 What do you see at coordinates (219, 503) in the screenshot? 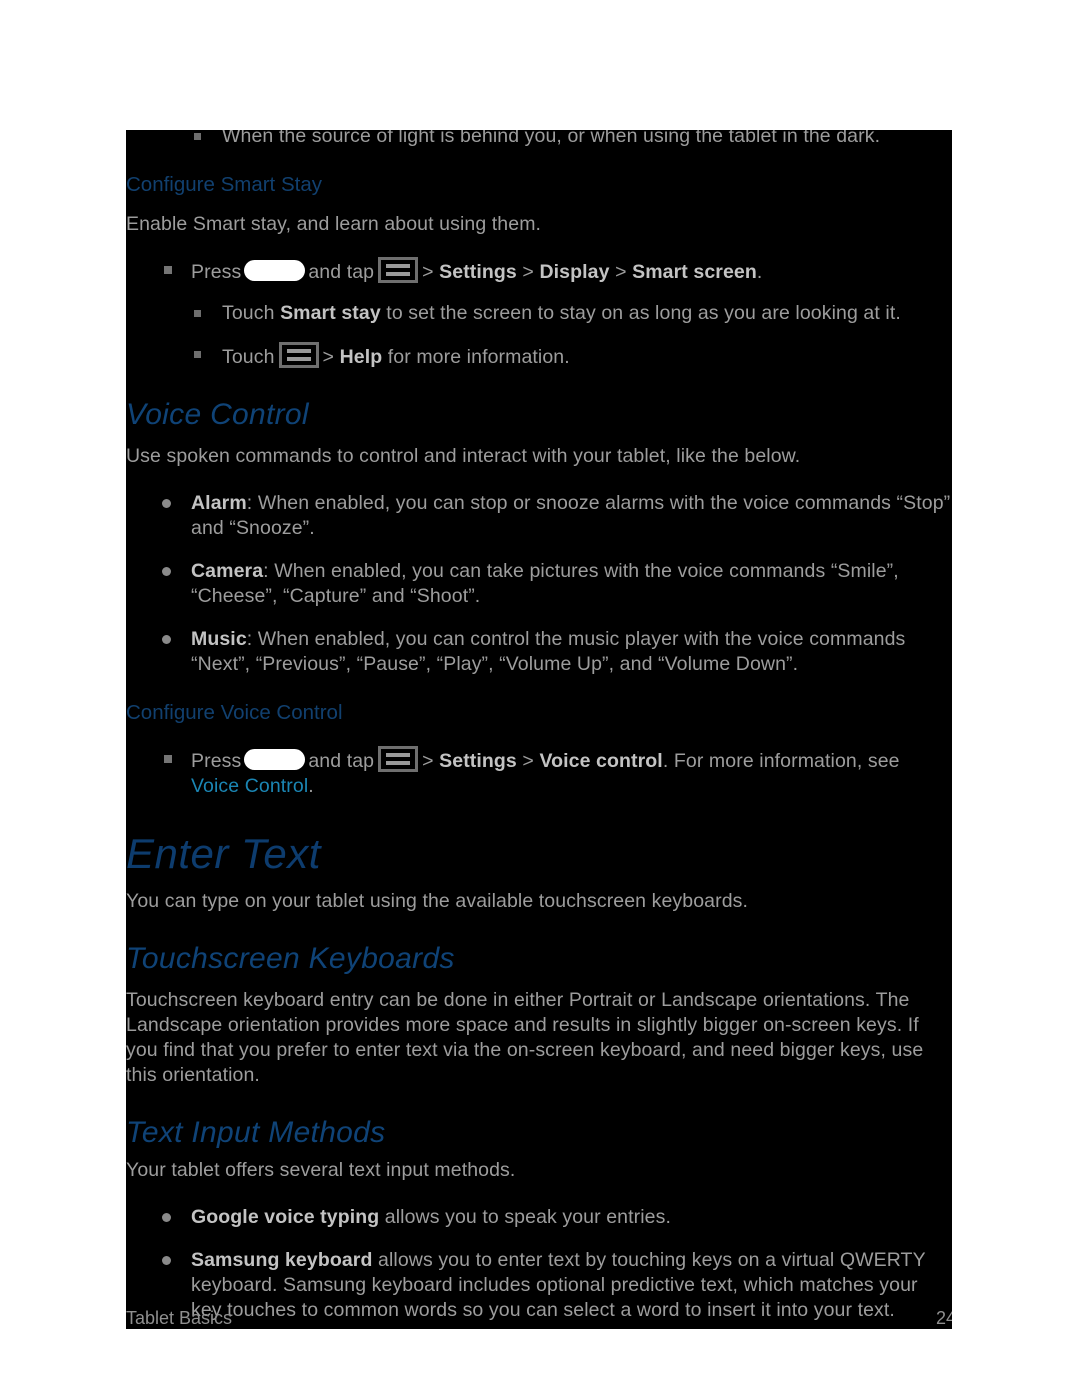
I see `term-alarm: Alarm` at bounding box center [219, 503].